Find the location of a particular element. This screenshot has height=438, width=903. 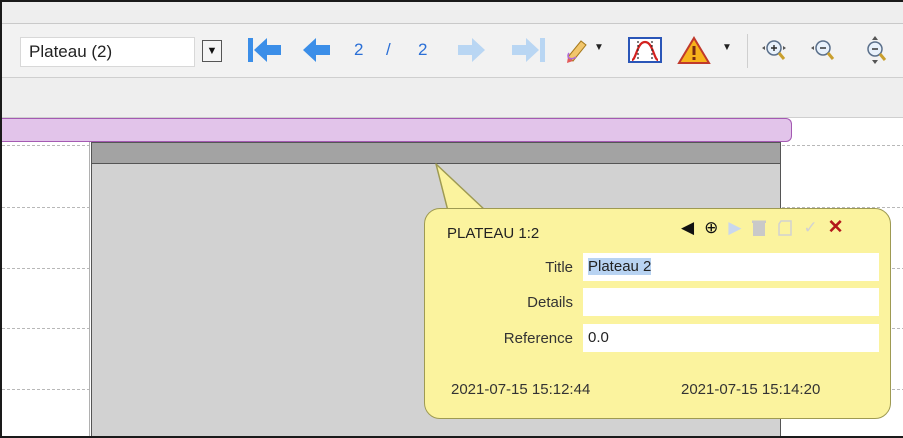

title-field-value: Plateau 2 is located at coordinates (620, 266).